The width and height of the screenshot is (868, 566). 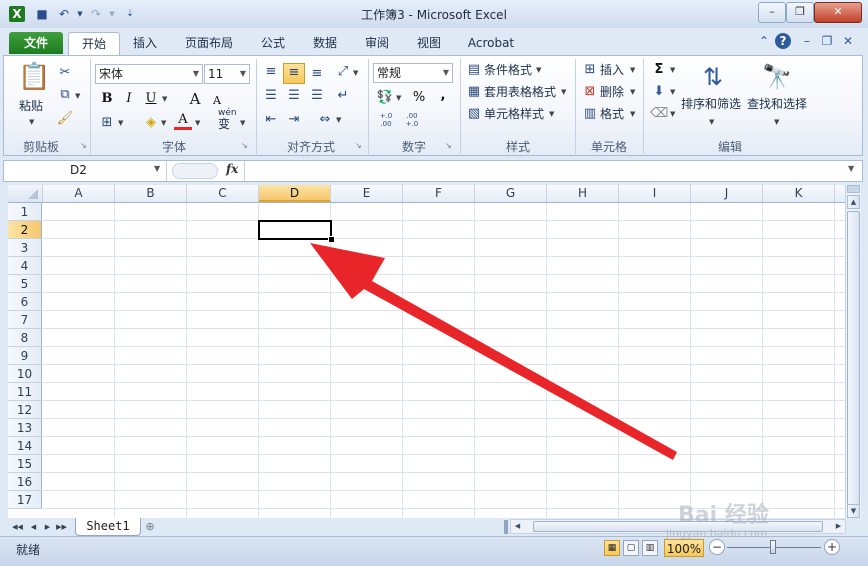 I want to click on table-format-icon: ▦, so click(x=474, y=92).